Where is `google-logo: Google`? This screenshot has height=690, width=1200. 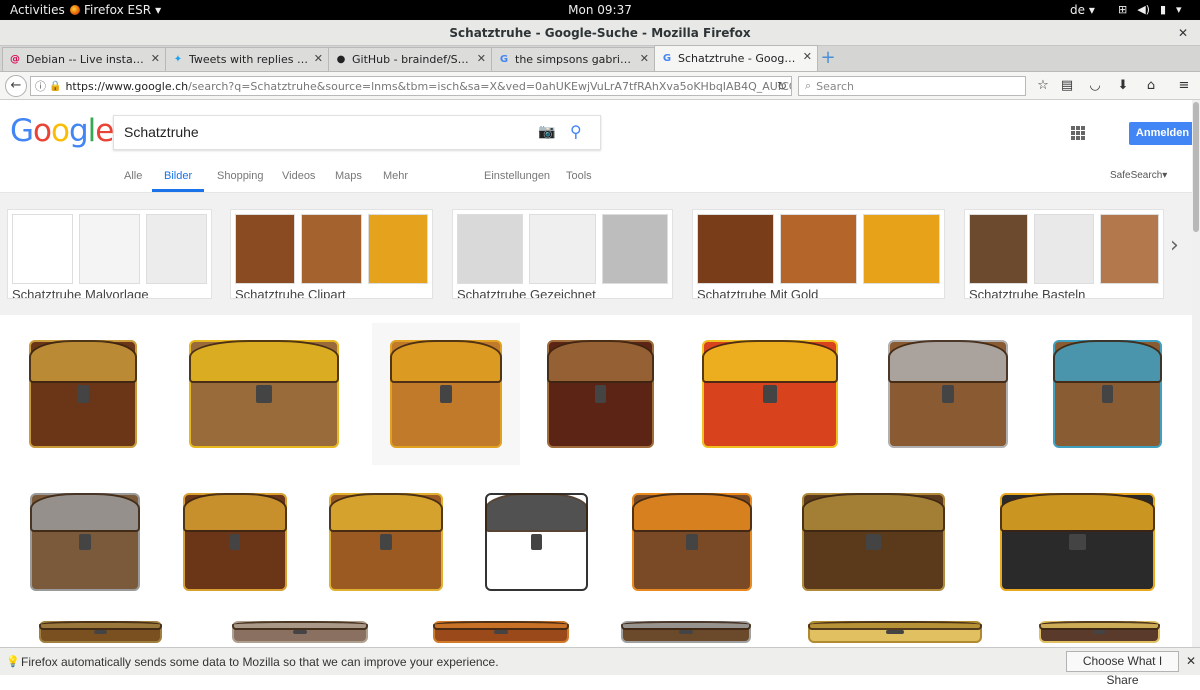 google-logo: Google is located at coordinates (62, 131).